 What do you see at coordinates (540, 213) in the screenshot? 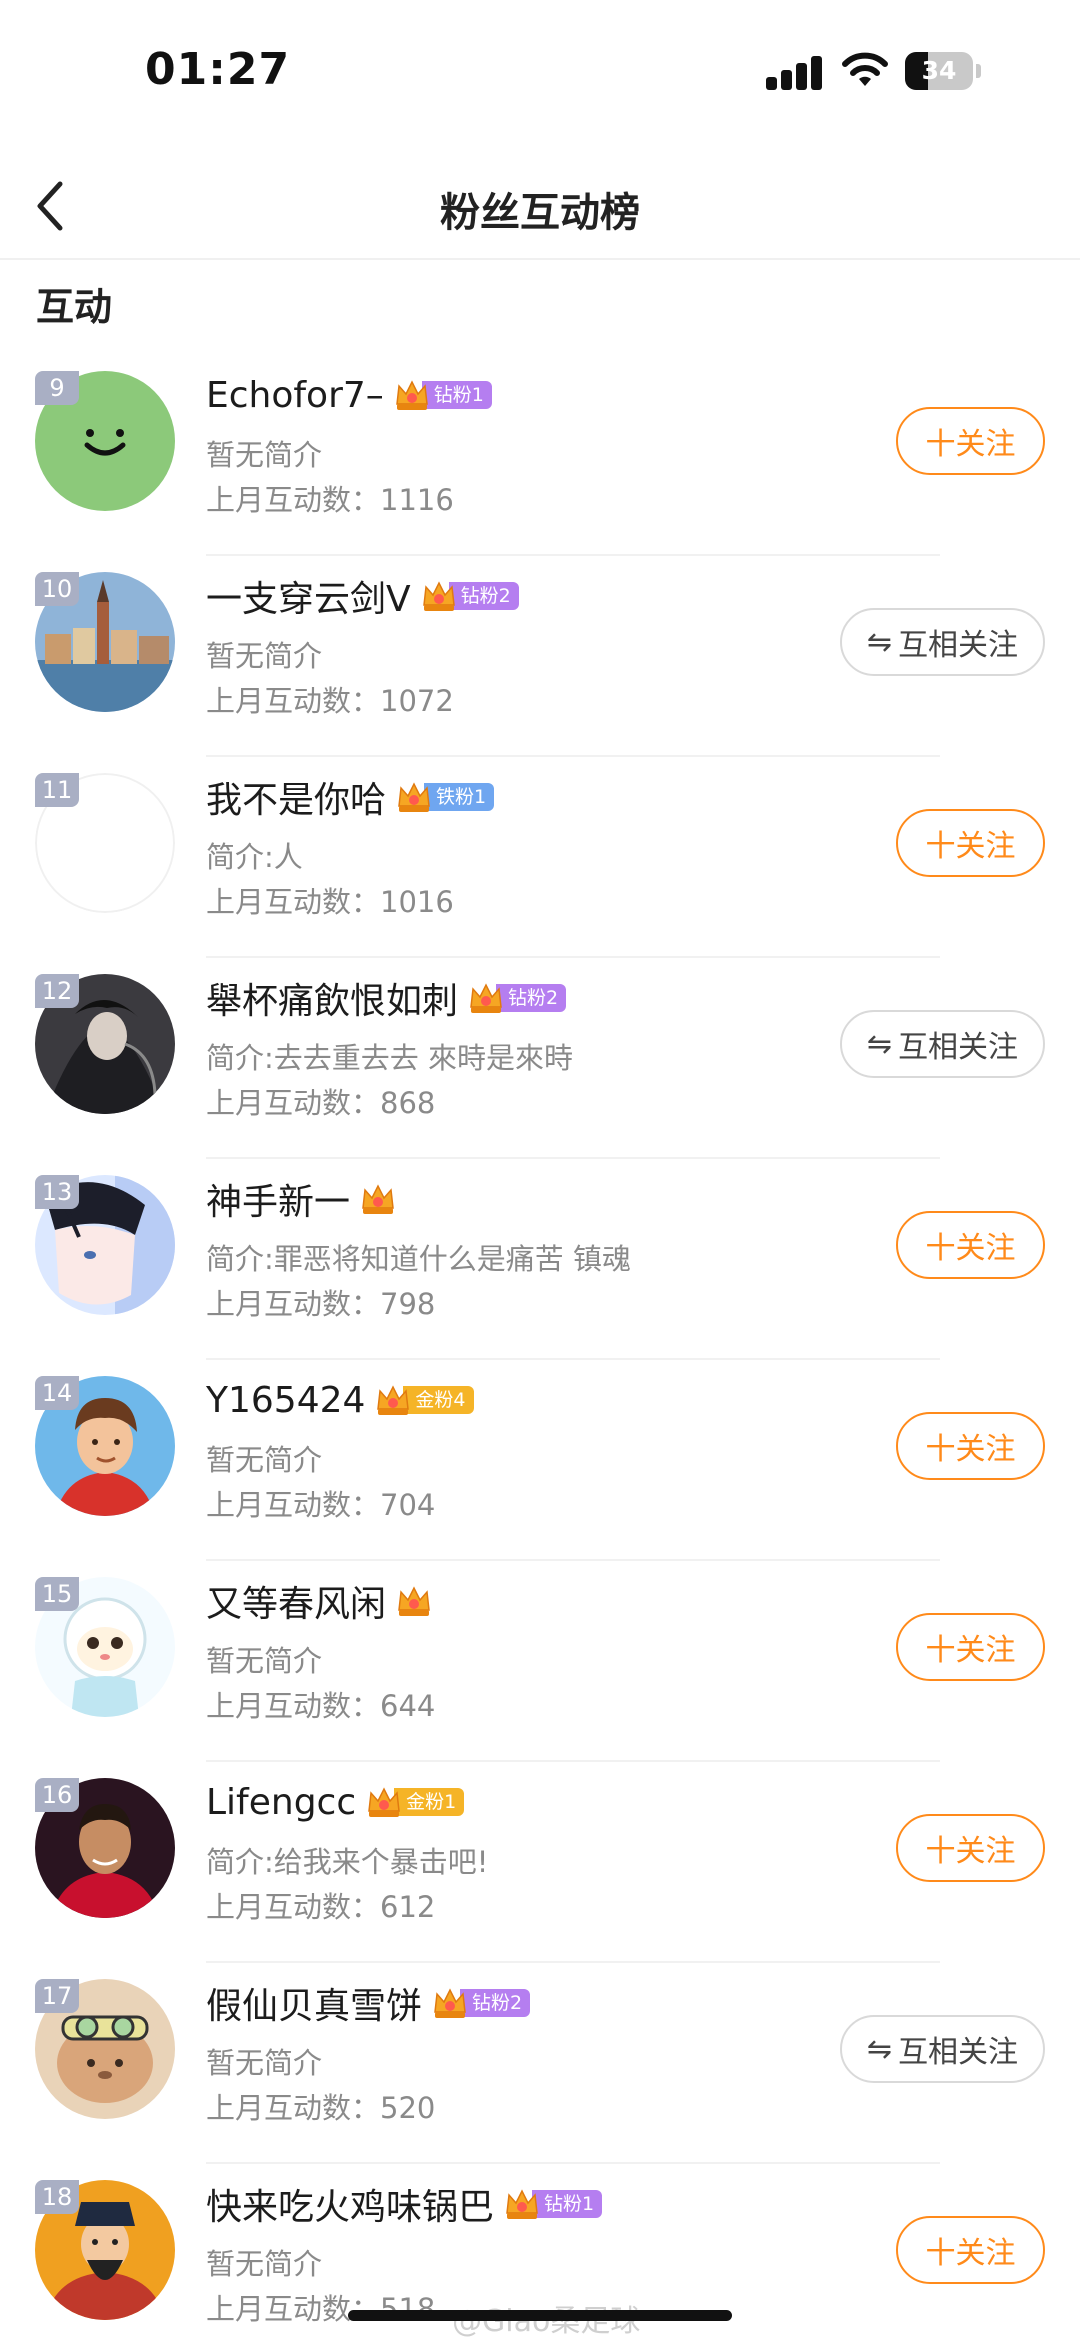
I see `page-title: 粉丝互动榜` at bounding box center [540, 213].